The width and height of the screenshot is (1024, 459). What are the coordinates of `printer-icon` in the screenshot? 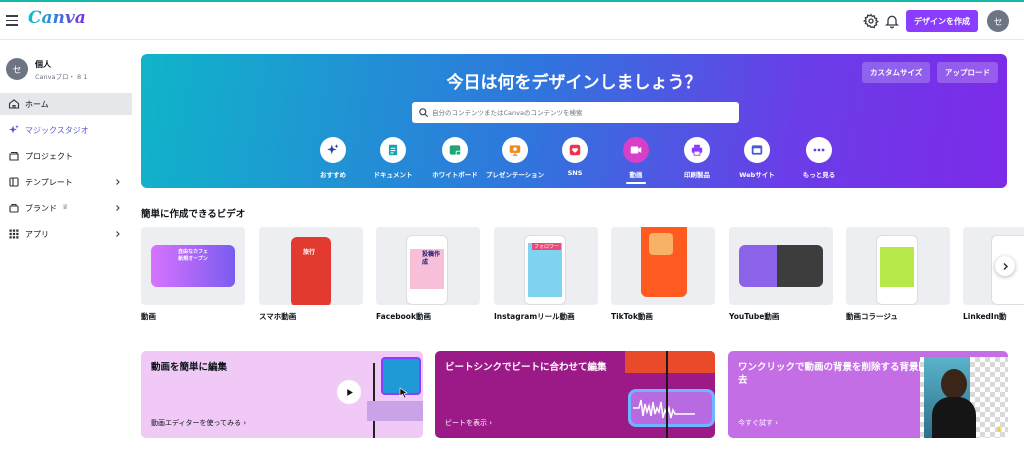 It's located at (697, 150).